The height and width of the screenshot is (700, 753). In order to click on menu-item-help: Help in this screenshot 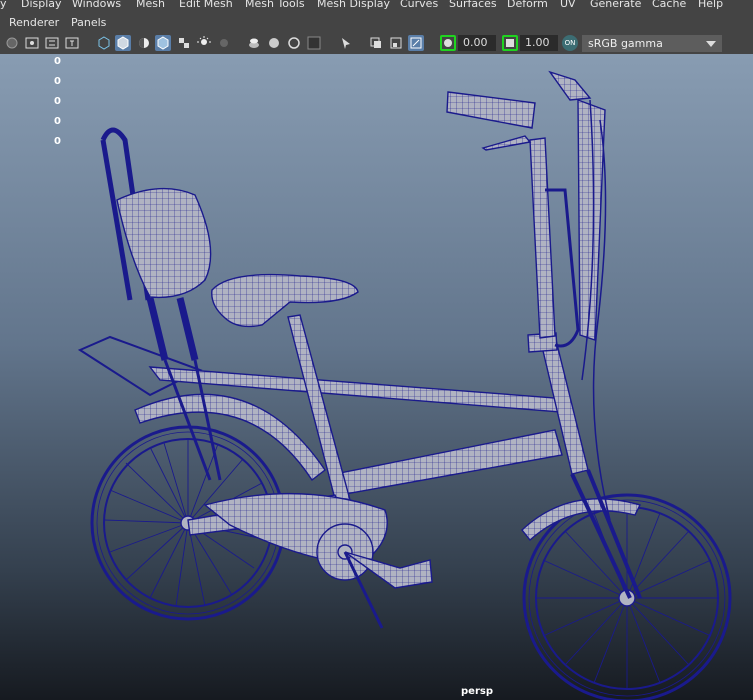, I will do `click(710, 5)`.